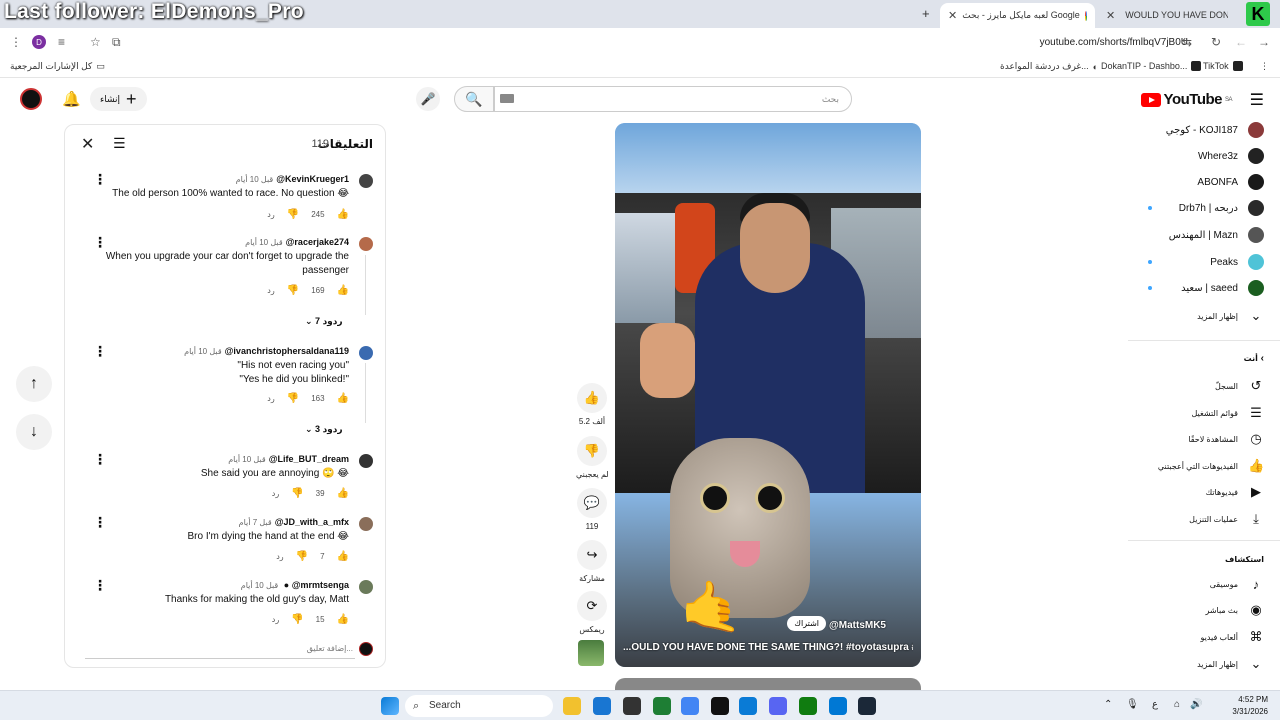 Image resolution: width=1280 pixels, height=720 pixels. I want to click on notifications-bell-icon: 🔔, so click(71, 99).